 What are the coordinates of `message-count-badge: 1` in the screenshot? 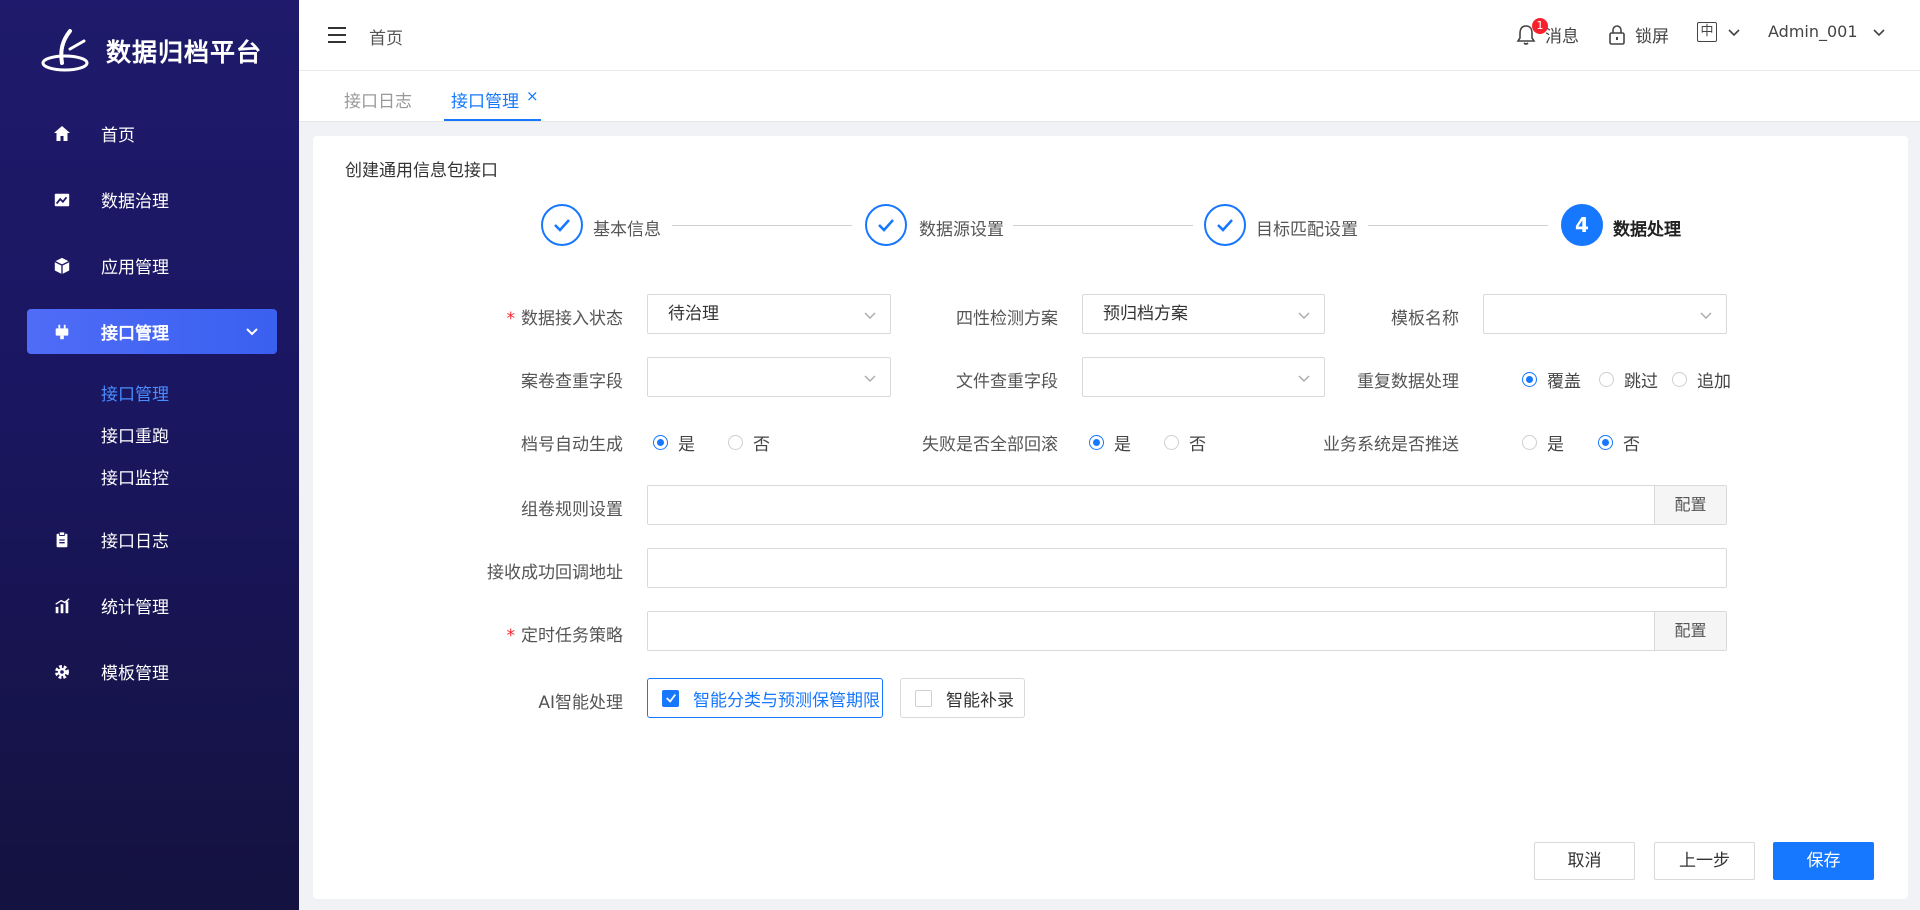 It's located at (1540, 25).